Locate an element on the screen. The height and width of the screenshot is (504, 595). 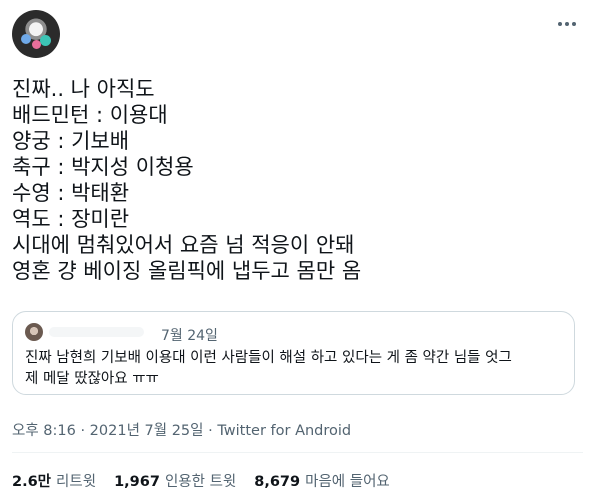
retweets-label: 리트윗 is located at coordinates (76, 482).